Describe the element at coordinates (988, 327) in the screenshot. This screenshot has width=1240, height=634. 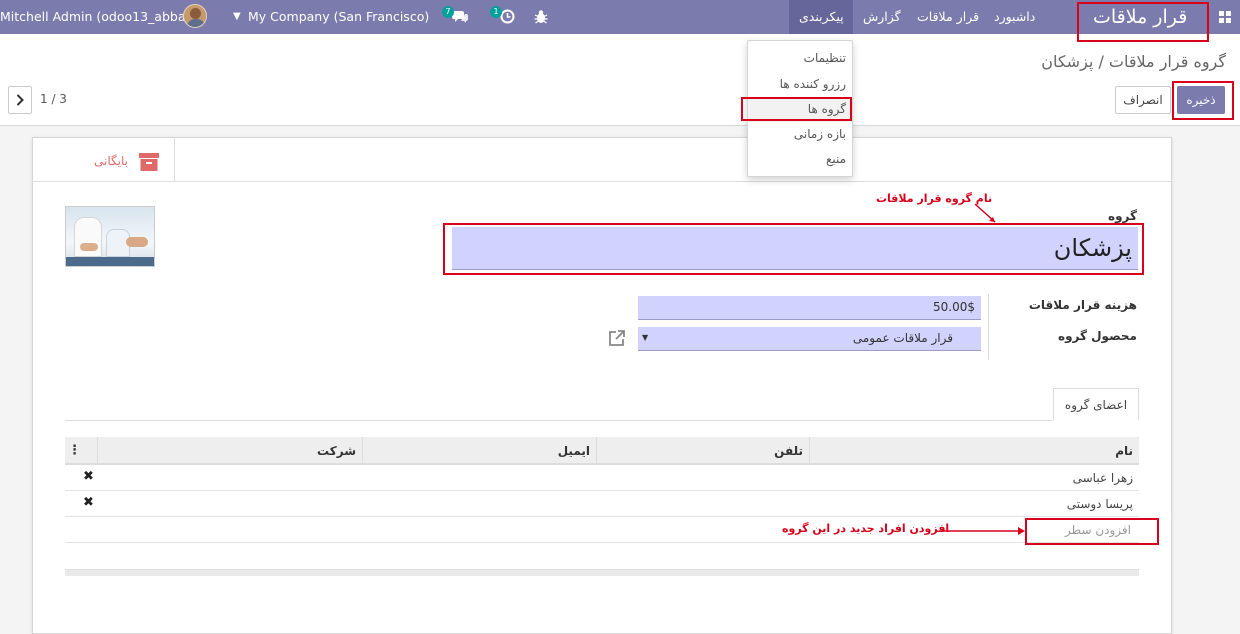
I see `field-divider` at that location.